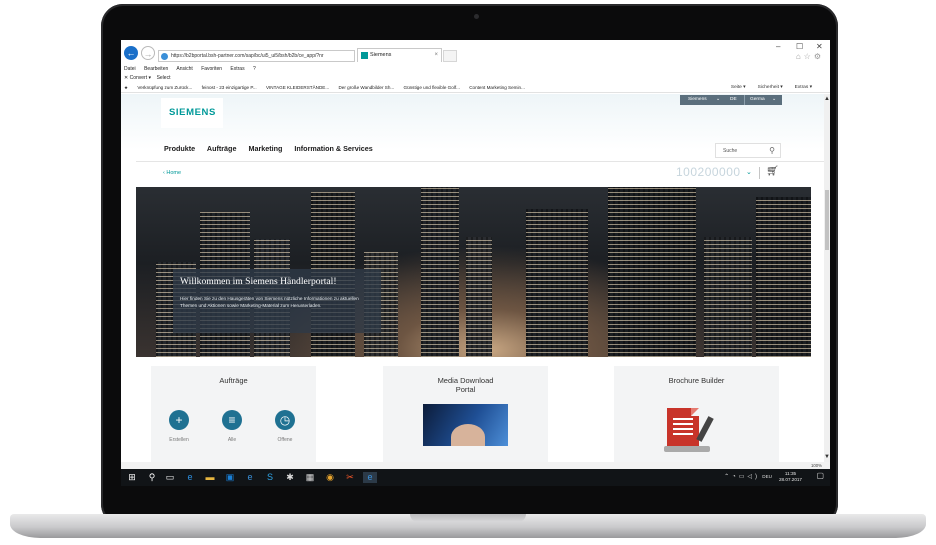 Image resolution: width=936 pixels, height=545 pixels. I want to click on skype-icon: S, so click(270, 477).